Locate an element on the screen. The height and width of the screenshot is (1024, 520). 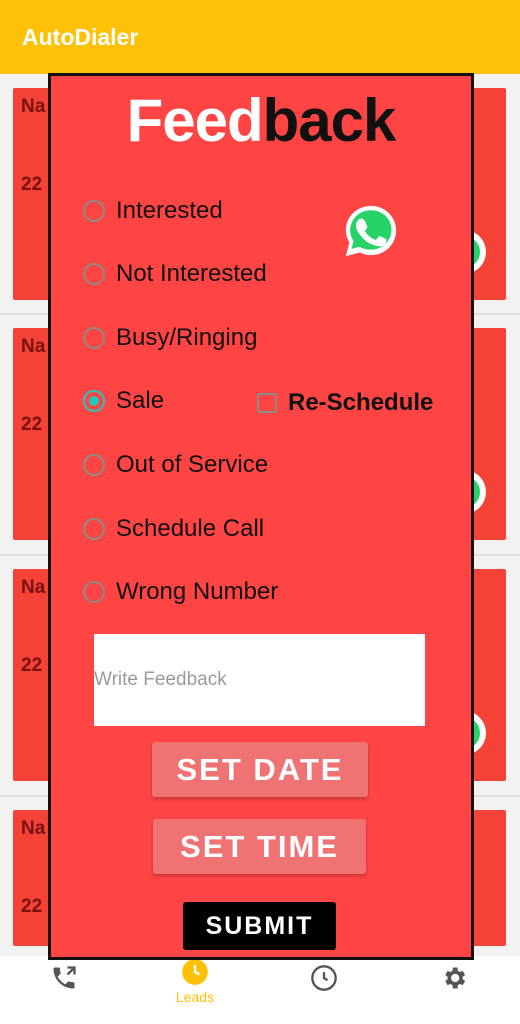
dialog-title-part1: Feed is located at coordinates (195, 120).